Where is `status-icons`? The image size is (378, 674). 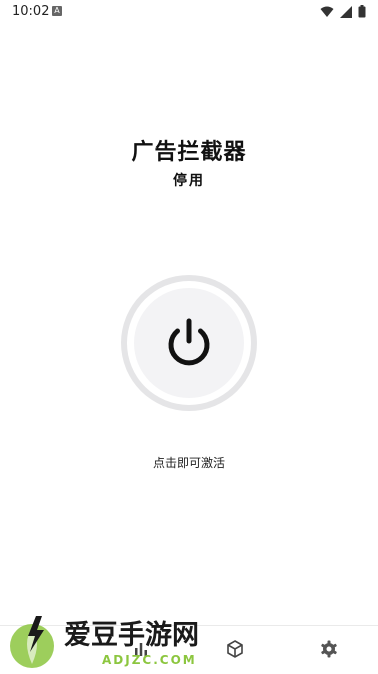
status-icons is located at coordinates (343, 11).